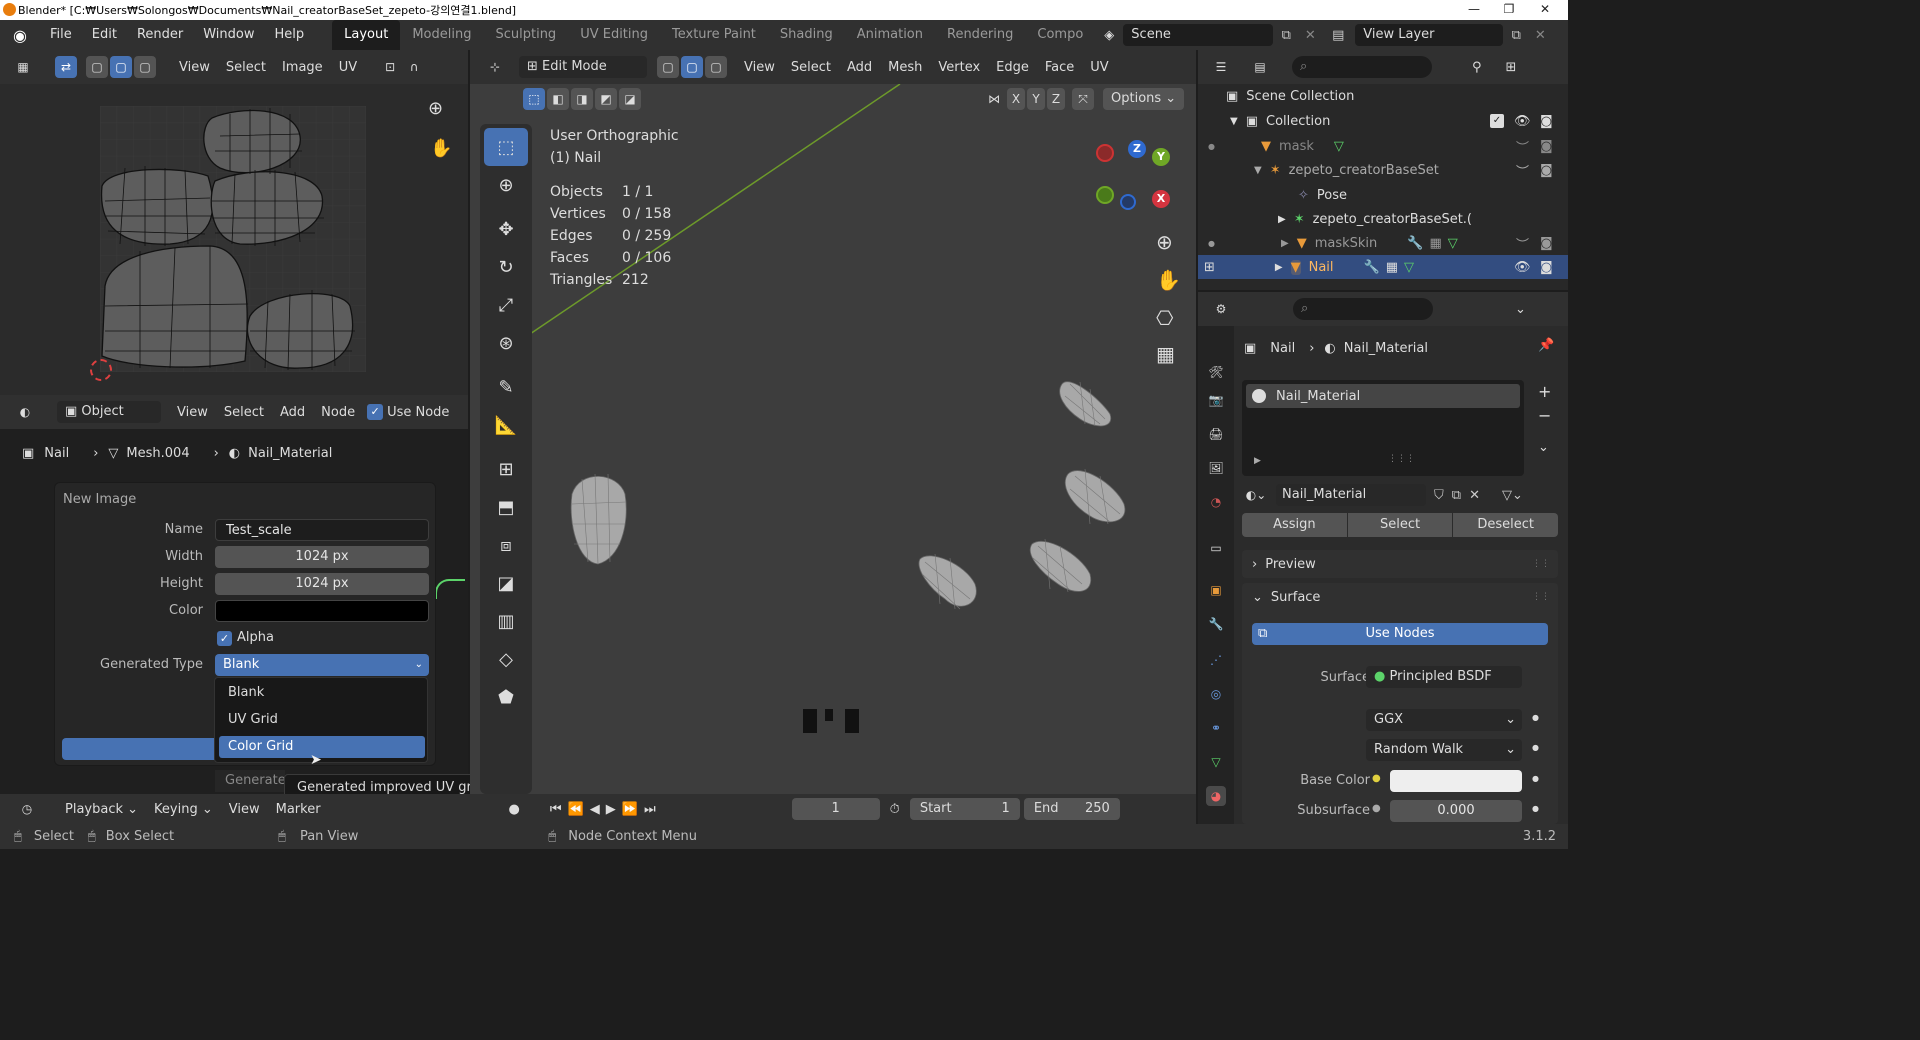 This screenshot has height=1040, width=1920. I want to click on use-nodes-checkbox: ✓, so click(375, 412).